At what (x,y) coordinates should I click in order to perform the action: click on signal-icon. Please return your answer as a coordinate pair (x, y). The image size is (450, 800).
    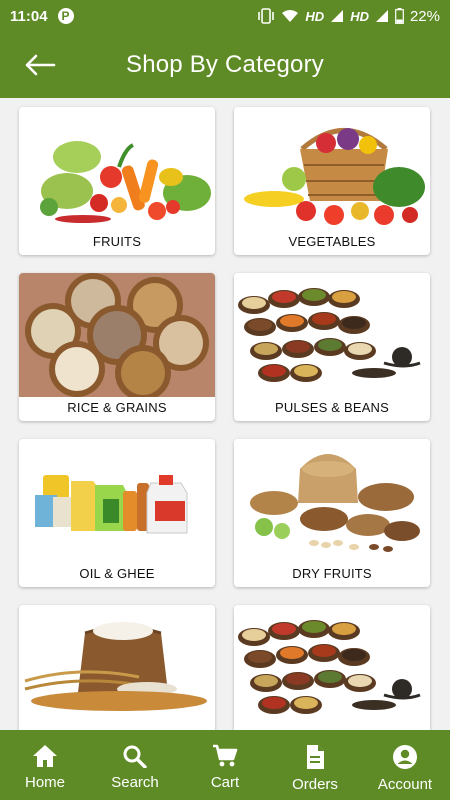
    Looking at the image, I should click on (337, 16).